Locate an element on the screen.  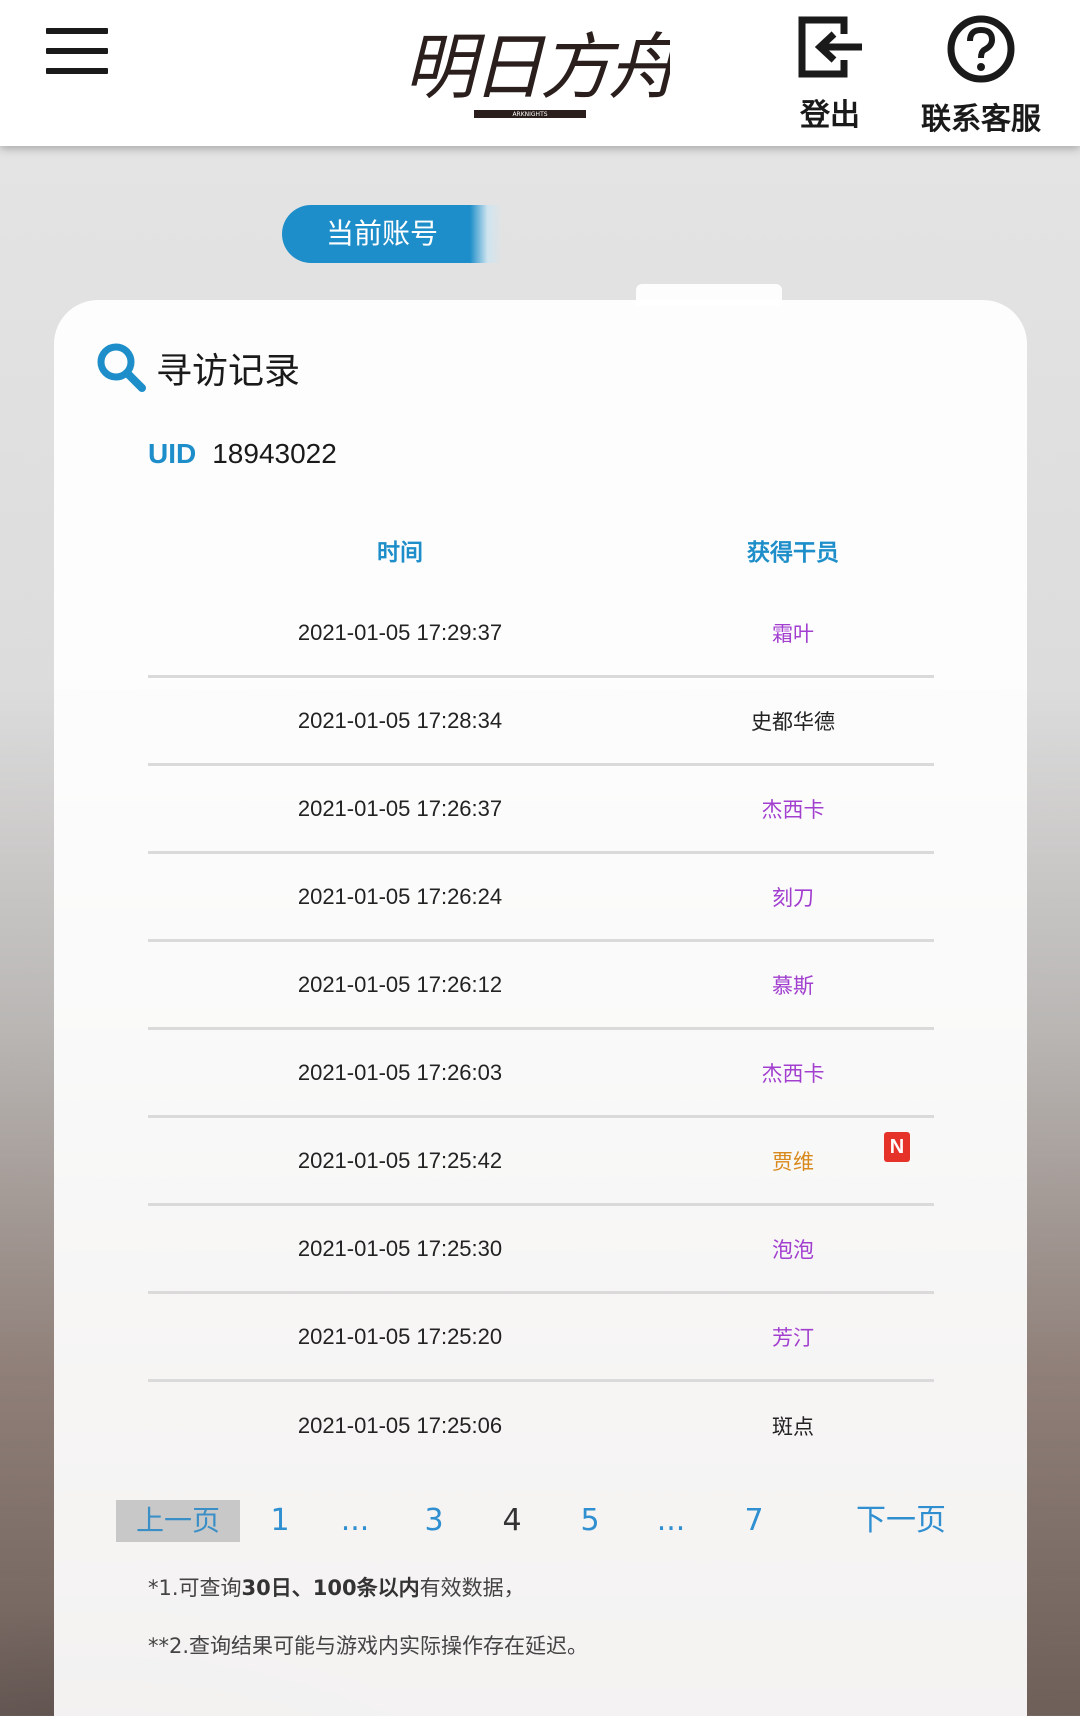
card-title-row: 寻访记录 is located at coordinates (198, 368).